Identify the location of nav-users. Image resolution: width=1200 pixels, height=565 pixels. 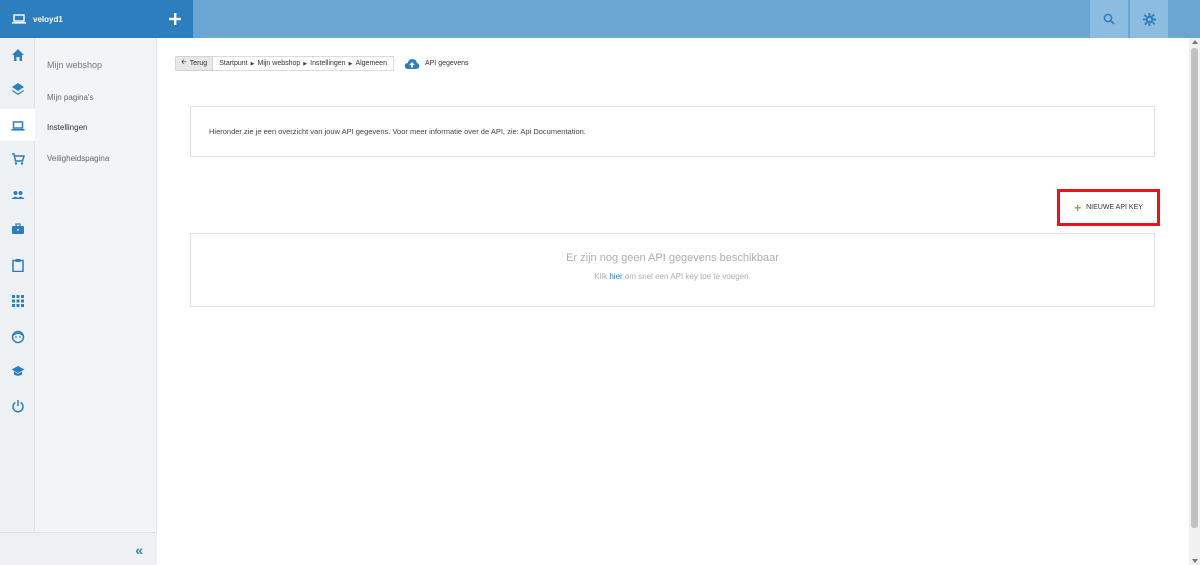
(17, 195).